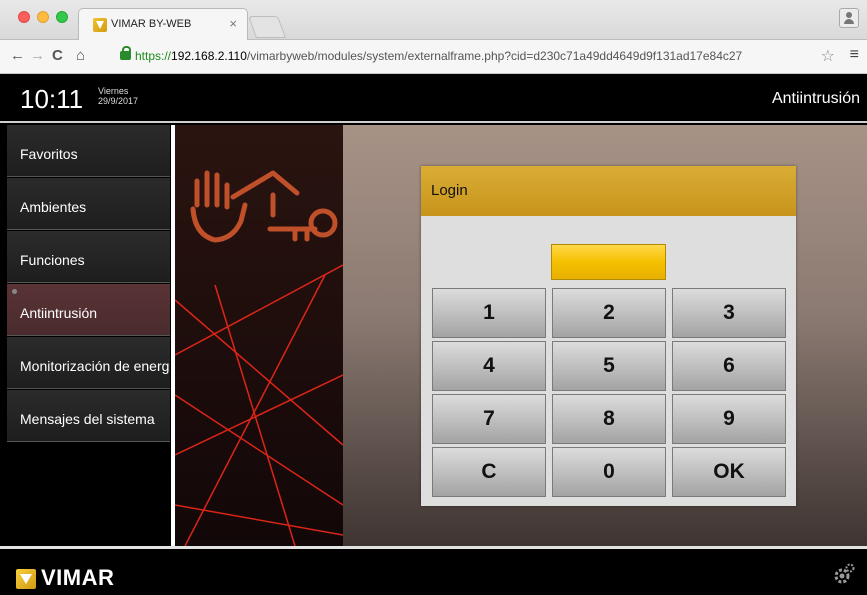 The image size is (867, 595). Describe the element at coordinates (151, 24) in the screenshot. I see `tab-title: VIMAR BY-WEB` at that location.